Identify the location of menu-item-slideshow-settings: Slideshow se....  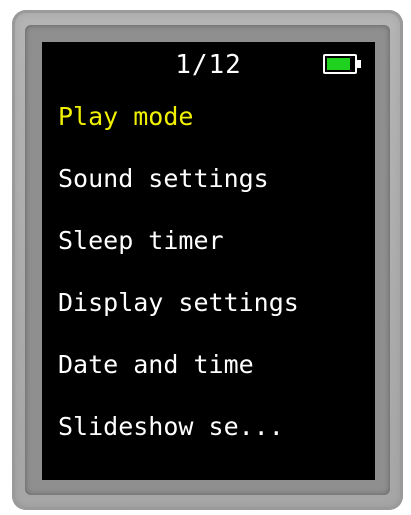
(208, 431).